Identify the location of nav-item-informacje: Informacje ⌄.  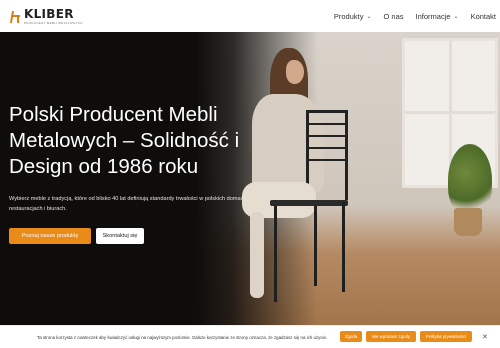
(437, 16).